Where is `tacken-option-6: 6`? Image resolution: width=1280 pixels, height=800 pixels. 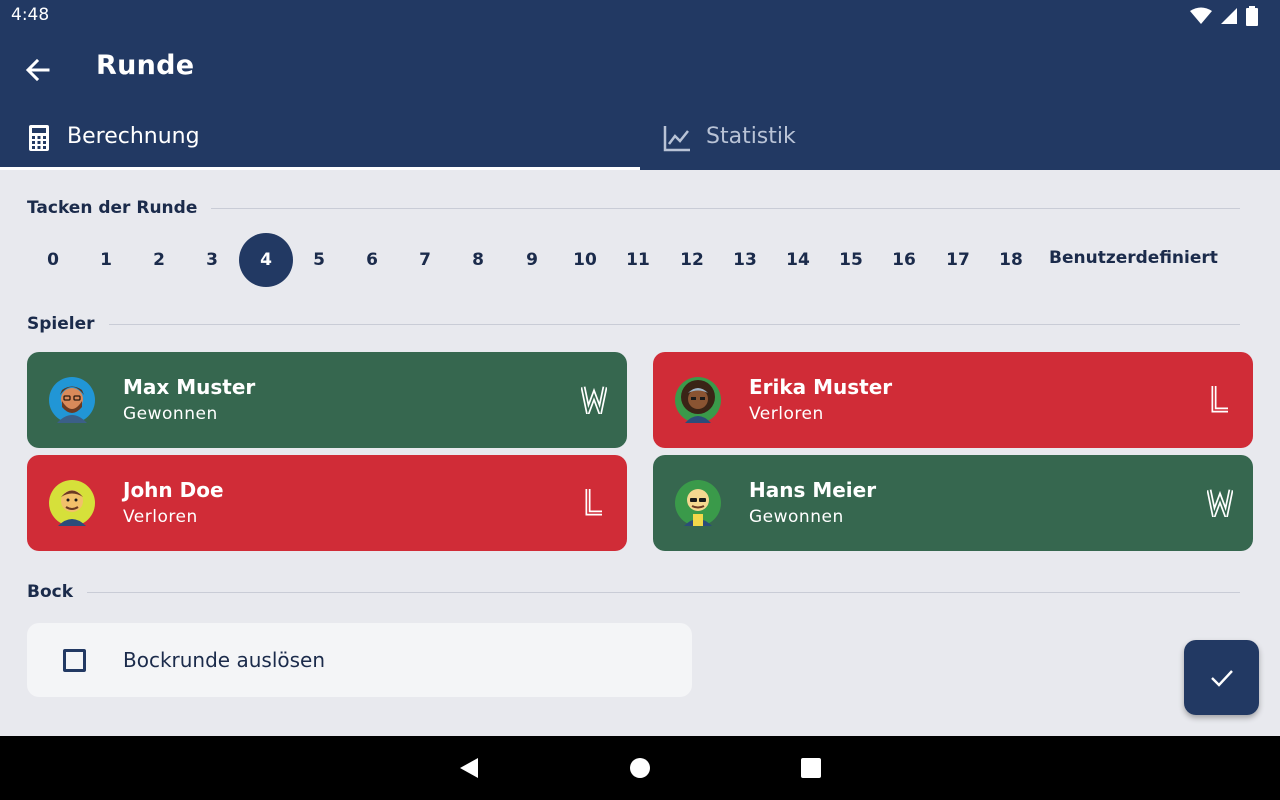 tacken-option-6: 6 is located at coordinates (372, 260).